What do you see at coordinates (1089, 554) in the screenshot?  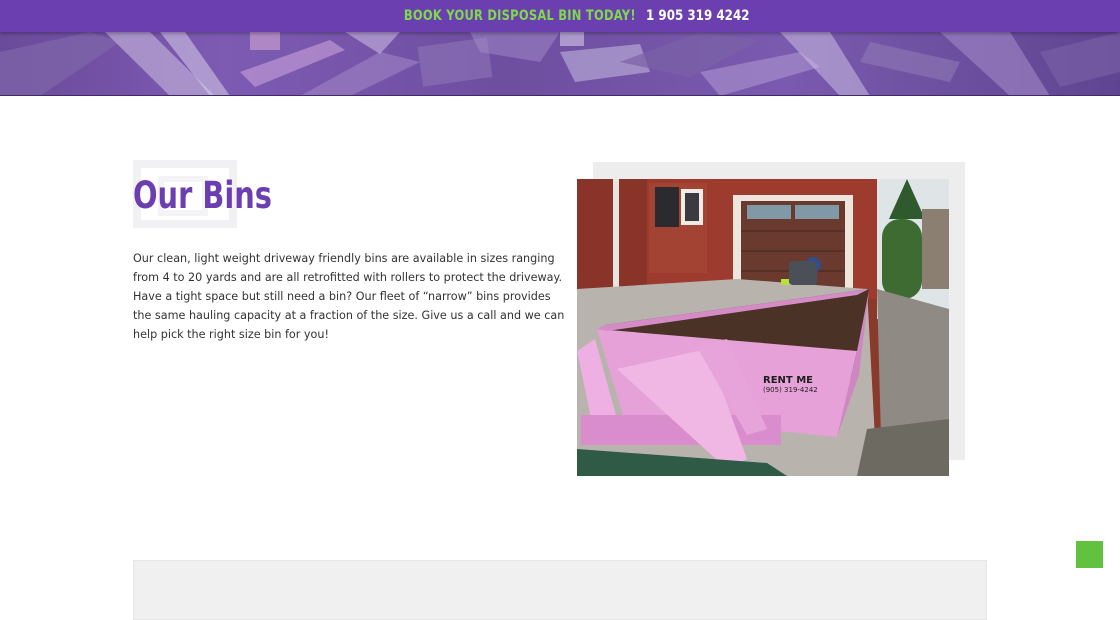 I see `scroll-to-top-icon` at bounding box center [1089, 554].